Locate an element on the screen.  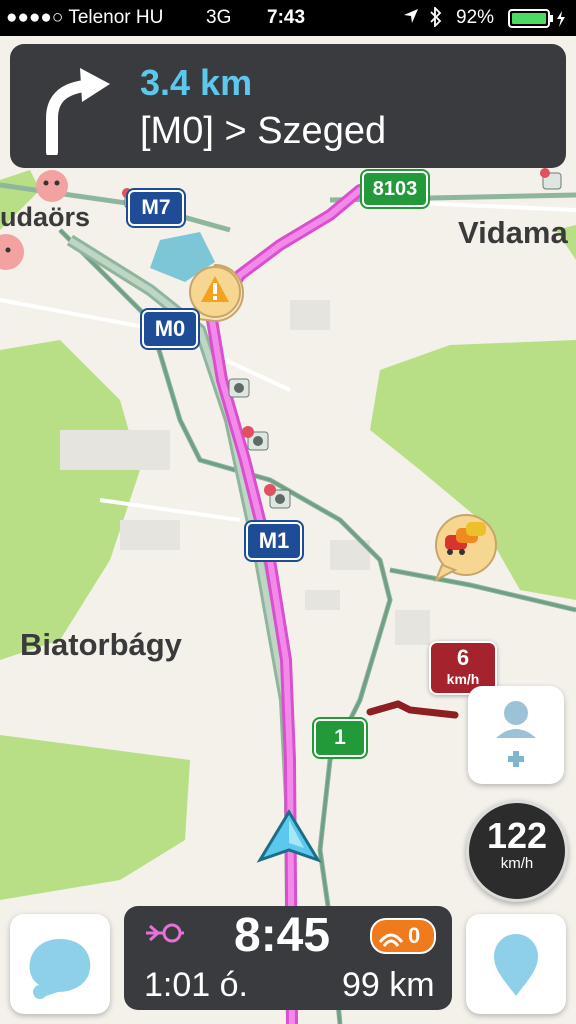
road-shield-m0: M0 is located at coordinates (170, 329).